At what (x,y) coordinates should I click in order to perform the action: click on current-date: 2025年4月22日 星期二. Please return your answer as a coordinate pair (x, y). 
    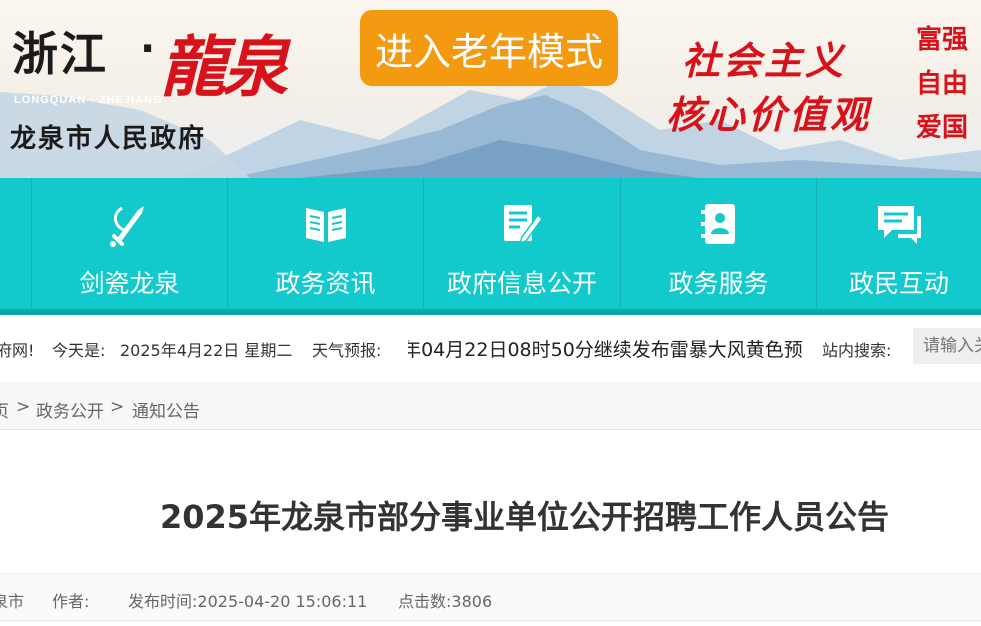
    Looking at the image, I should click on (206, 350).